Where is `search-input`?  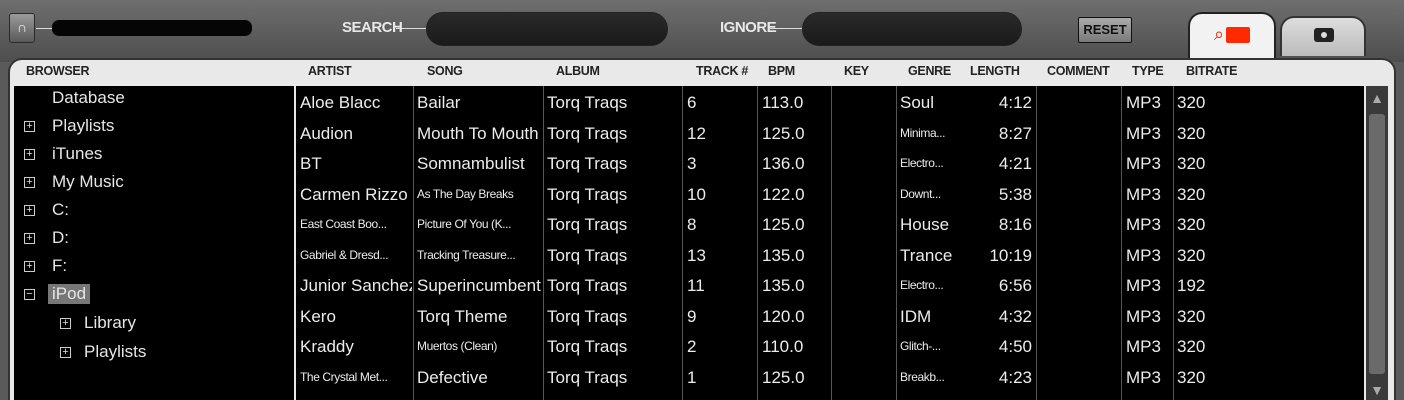 search-input is located at coordinates (547, 29).